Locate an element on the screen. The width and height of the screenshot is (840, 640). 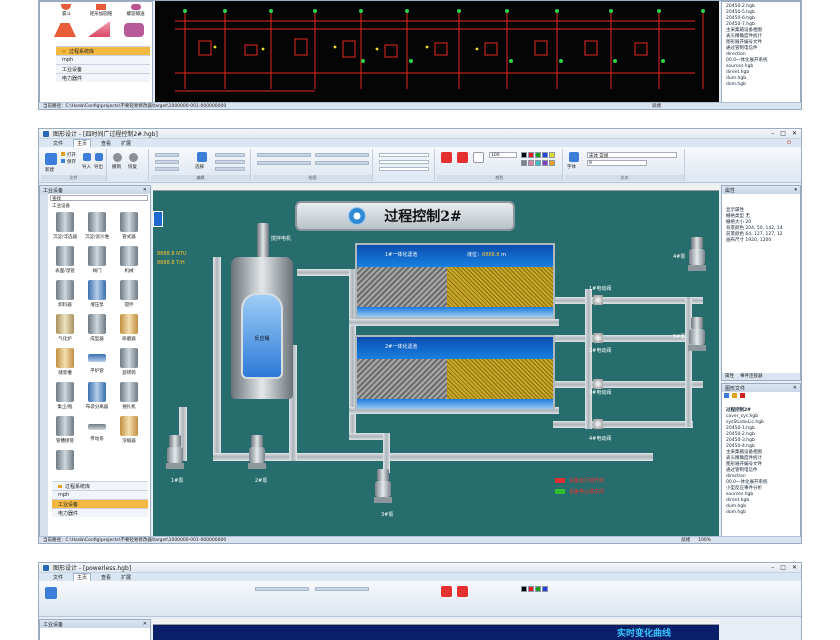
library-item: 集尘/瓶 is located at coordinates (65, 397).